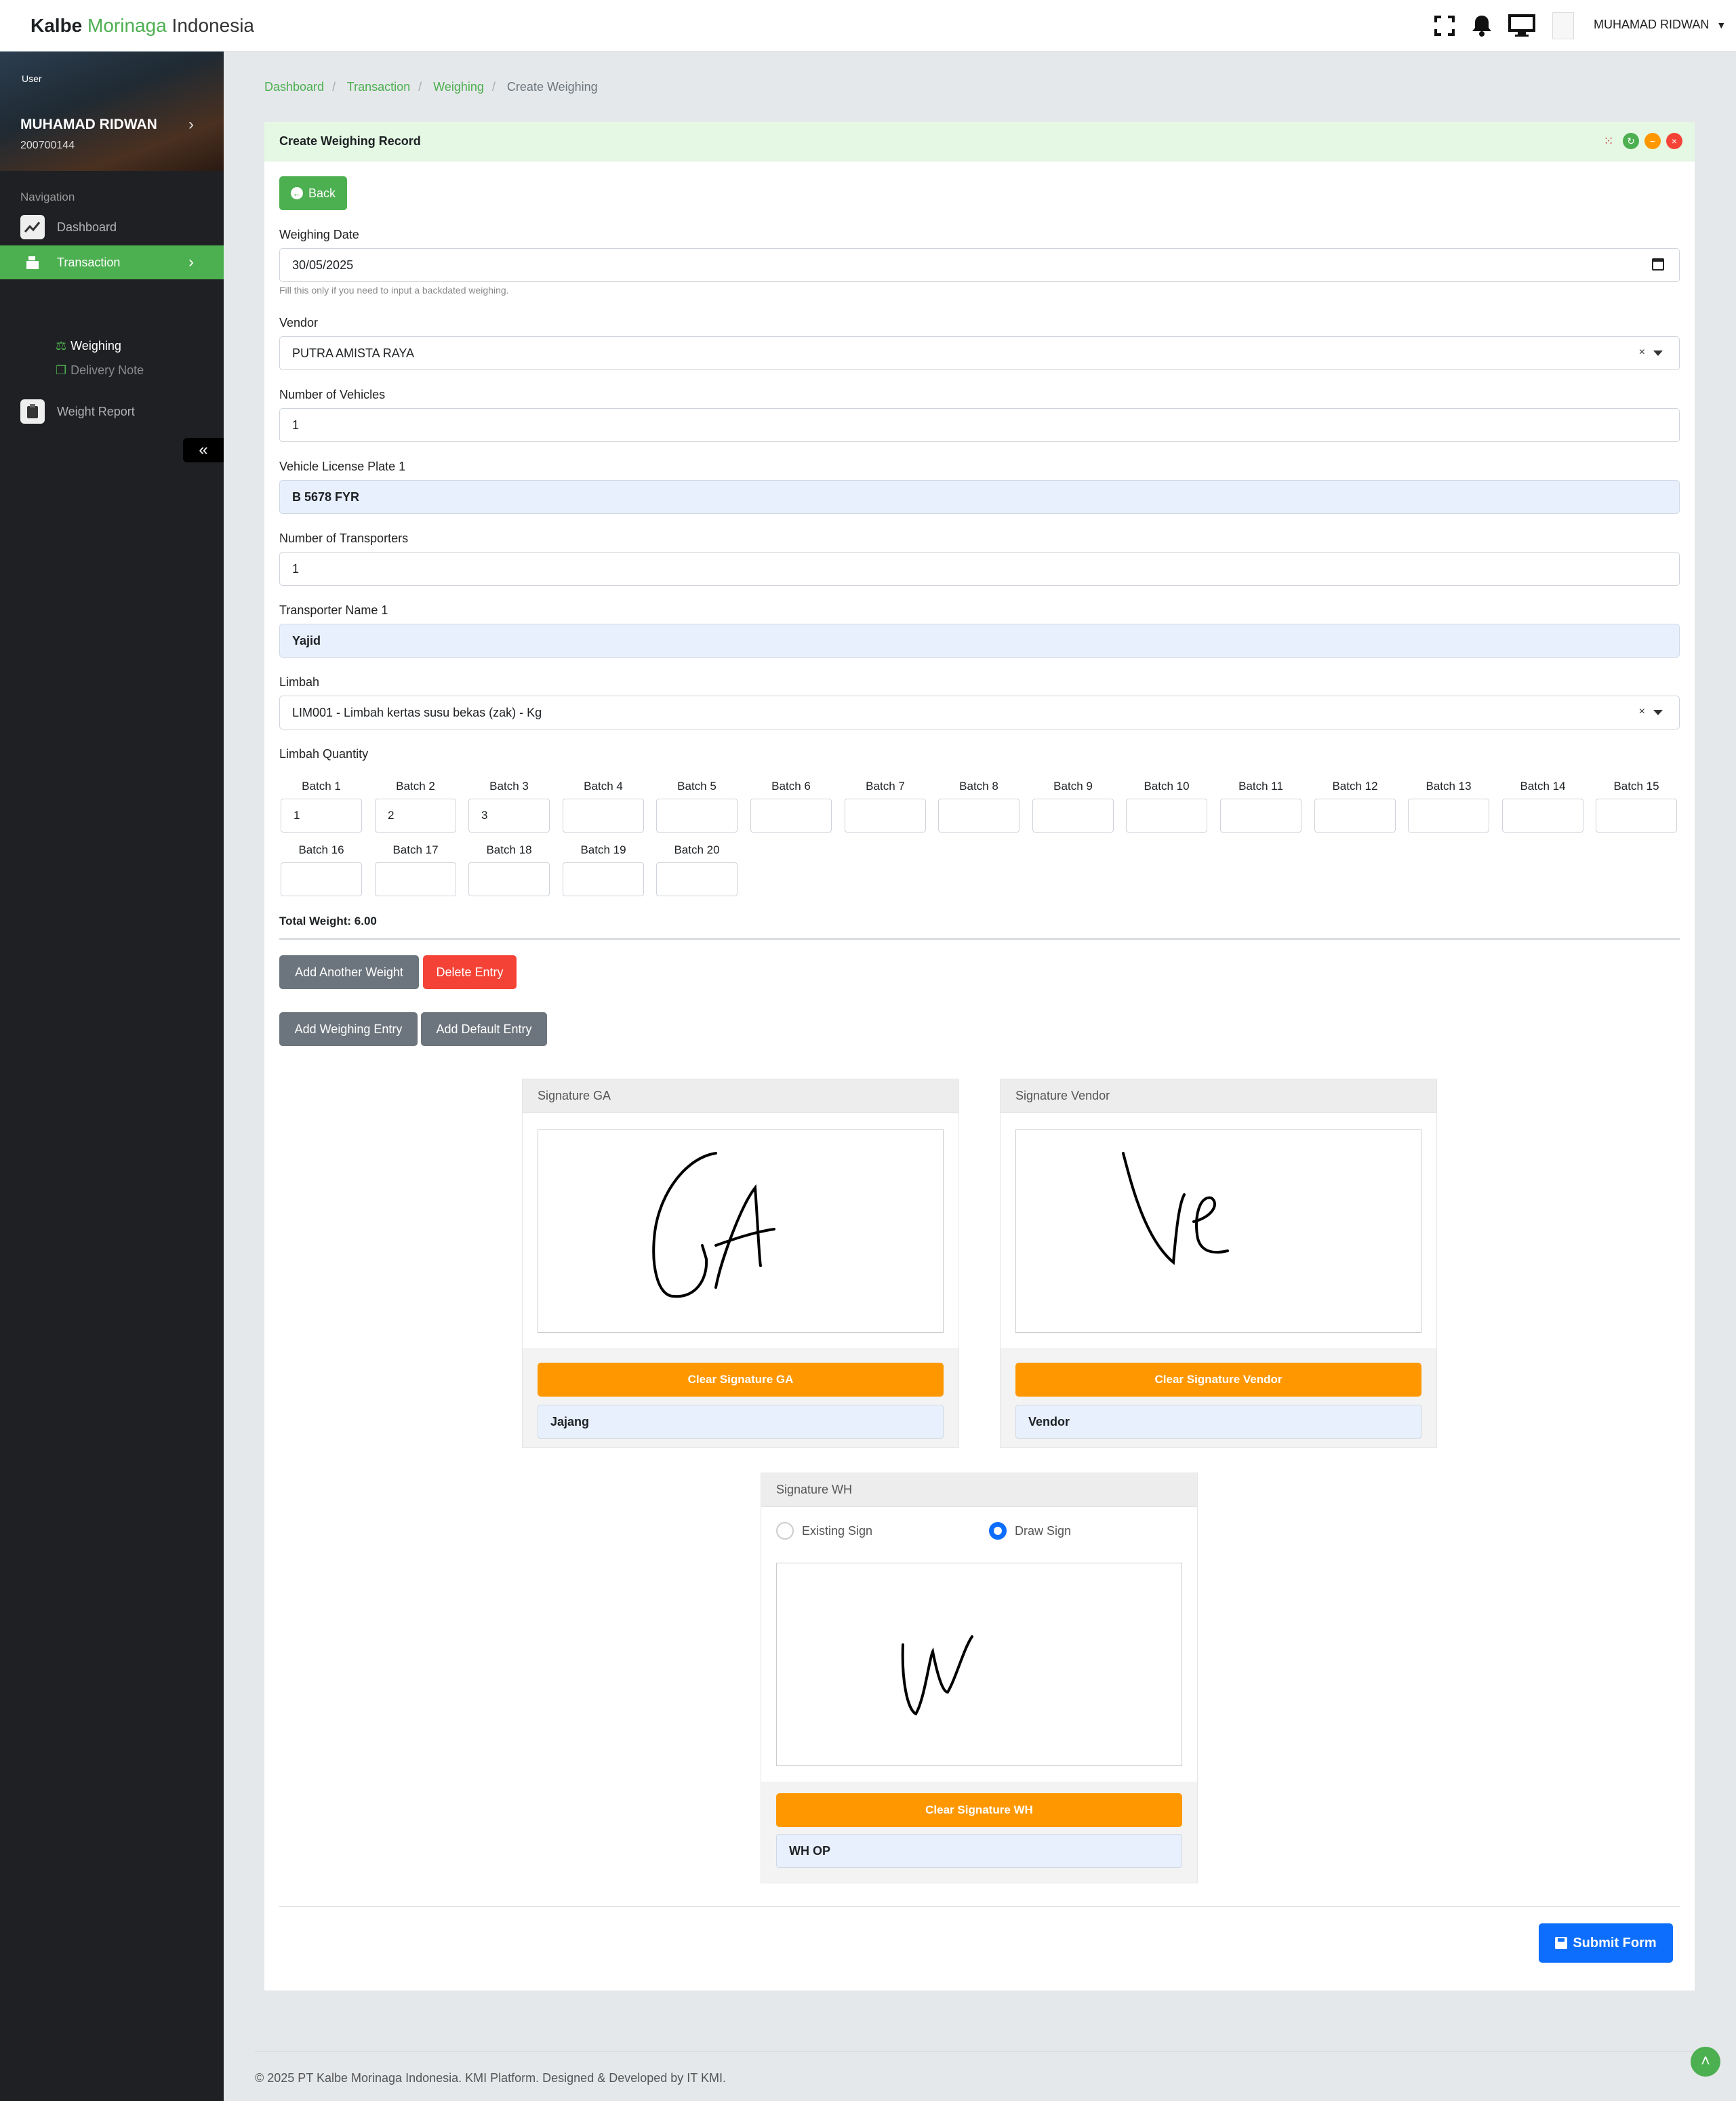 Image resolution: width=1736 pixels, height=2101 pixels. What do you see at coordinates (57, 25) in the screenshot?
I see `brand-part-1: Kalbe` at bounding box center [57, 25].